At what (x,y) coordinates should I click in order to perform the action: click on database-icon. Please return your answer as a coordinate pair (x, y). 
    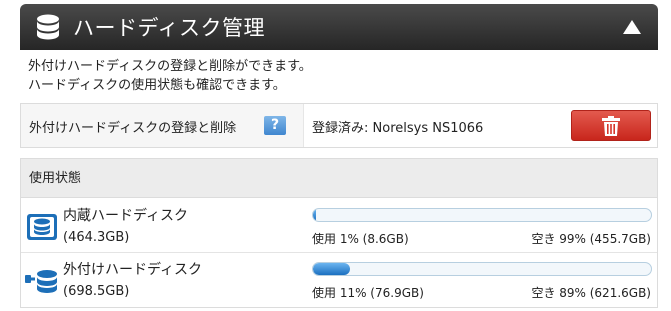
    Looking at the image, I should click on (48, 27).